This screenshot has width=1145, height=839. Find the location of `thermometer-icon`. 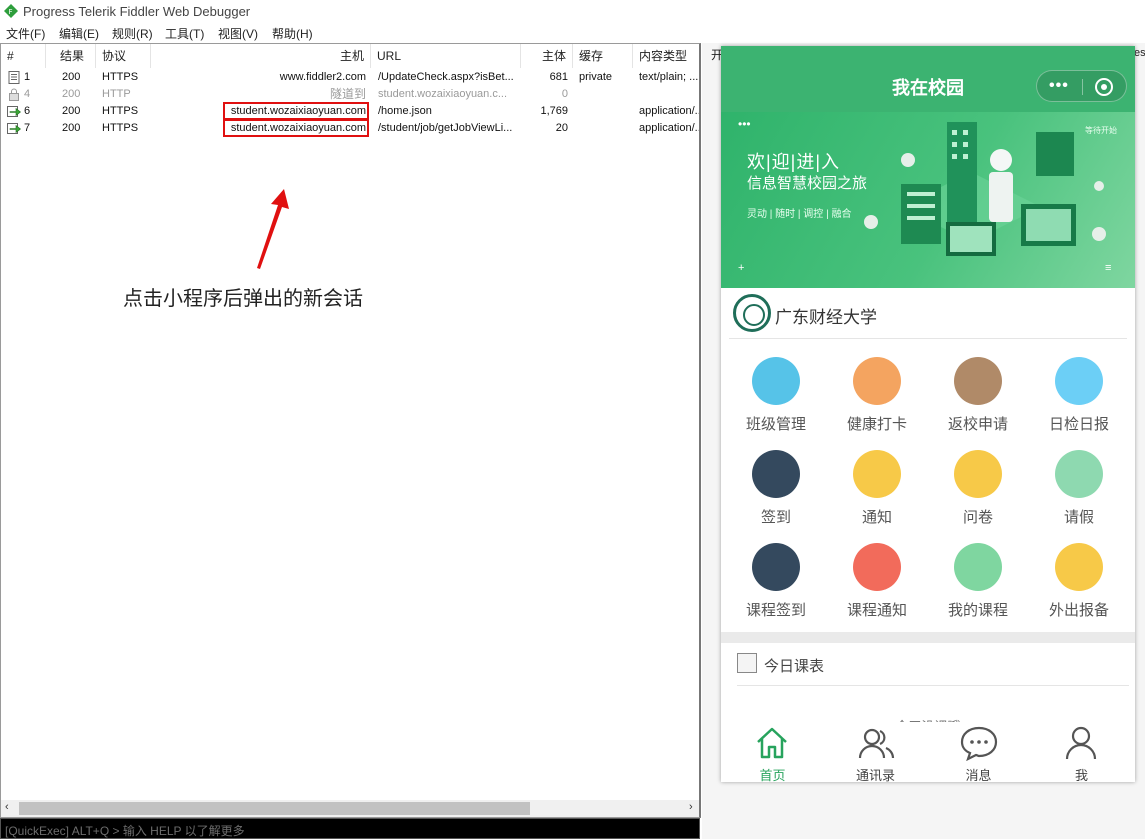

thermometer-icon is located at coordinates (1079, 381).